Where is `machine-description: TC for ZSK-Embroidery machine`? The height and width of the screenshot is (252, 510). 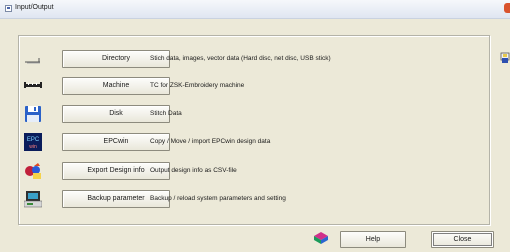
machine-description: TC for ZSK-Embroidery machine is located at coordinates (197, 85).